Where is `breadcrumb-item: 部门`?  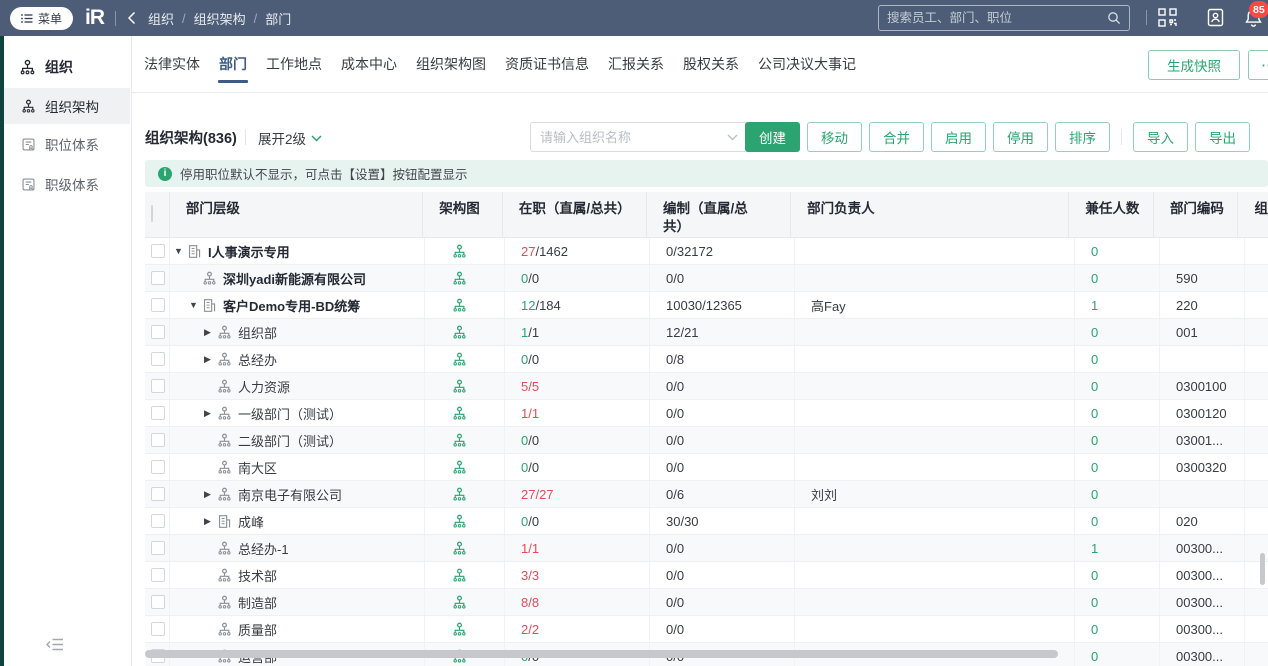
breadcrumb-item: 部门 is located at coordinates (278, 18).